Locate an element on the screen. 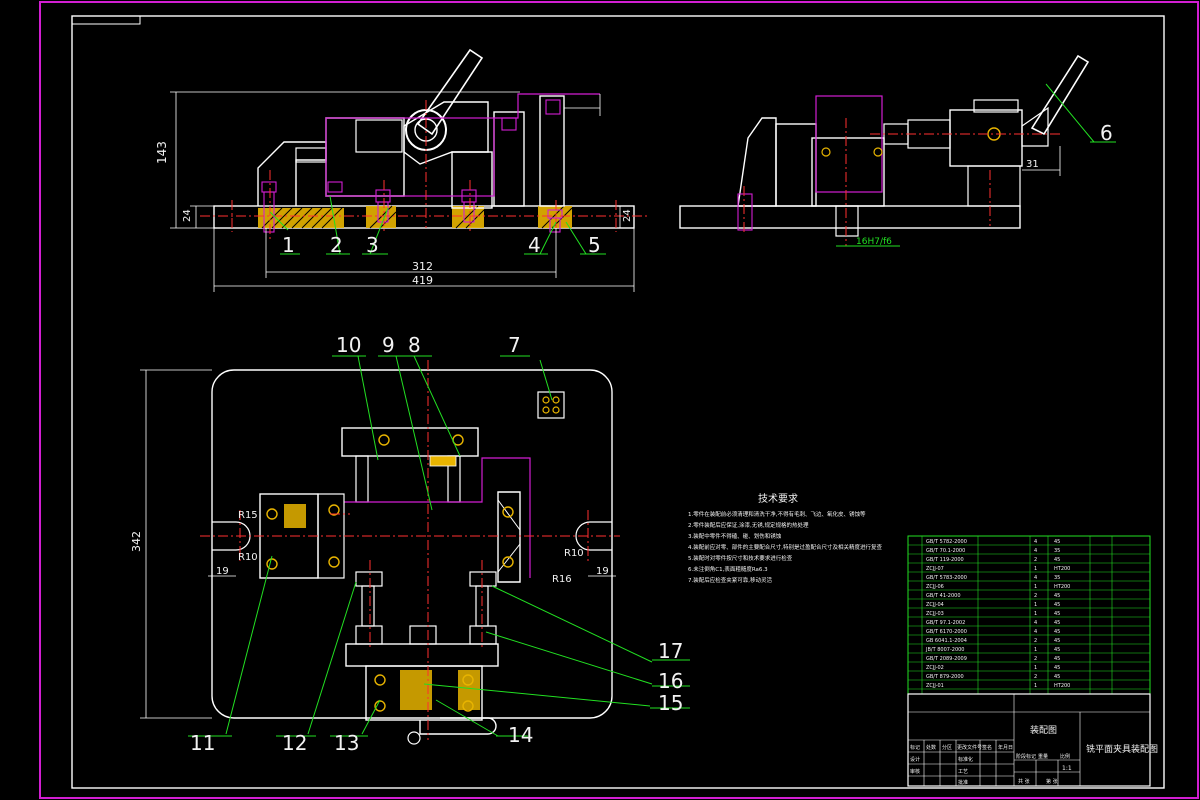 Image resolution: width=1200 pixels, height=800 pixels. balloon-8: 8 is located at coordinates (414, 345).